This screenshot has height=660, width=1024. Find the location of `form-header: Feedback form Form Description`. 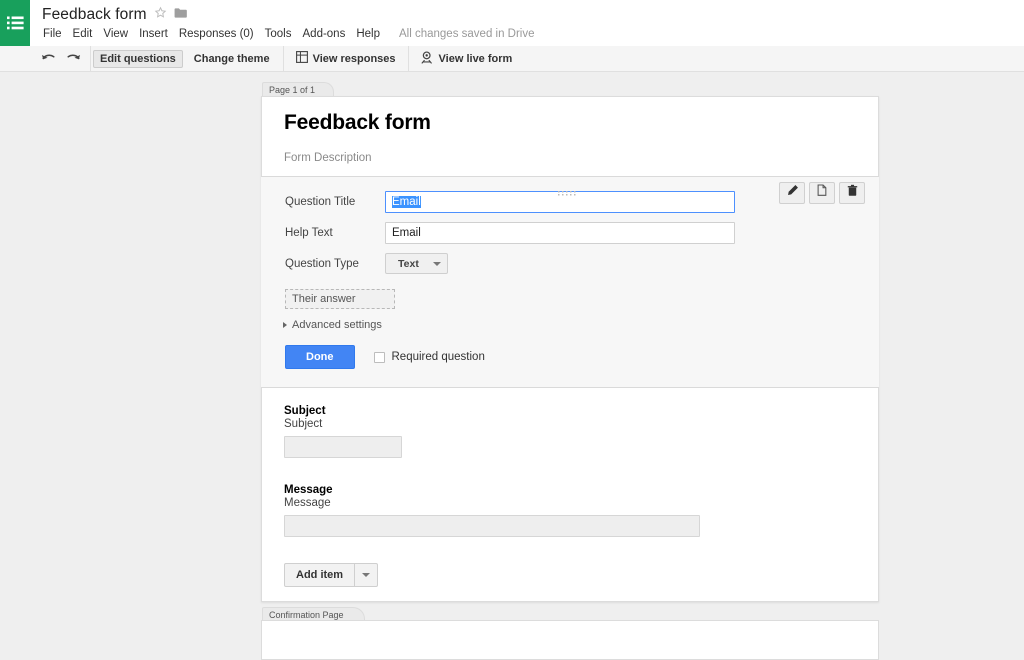

form-header: Feedback form Form Description is located at coordinates (570, 136).